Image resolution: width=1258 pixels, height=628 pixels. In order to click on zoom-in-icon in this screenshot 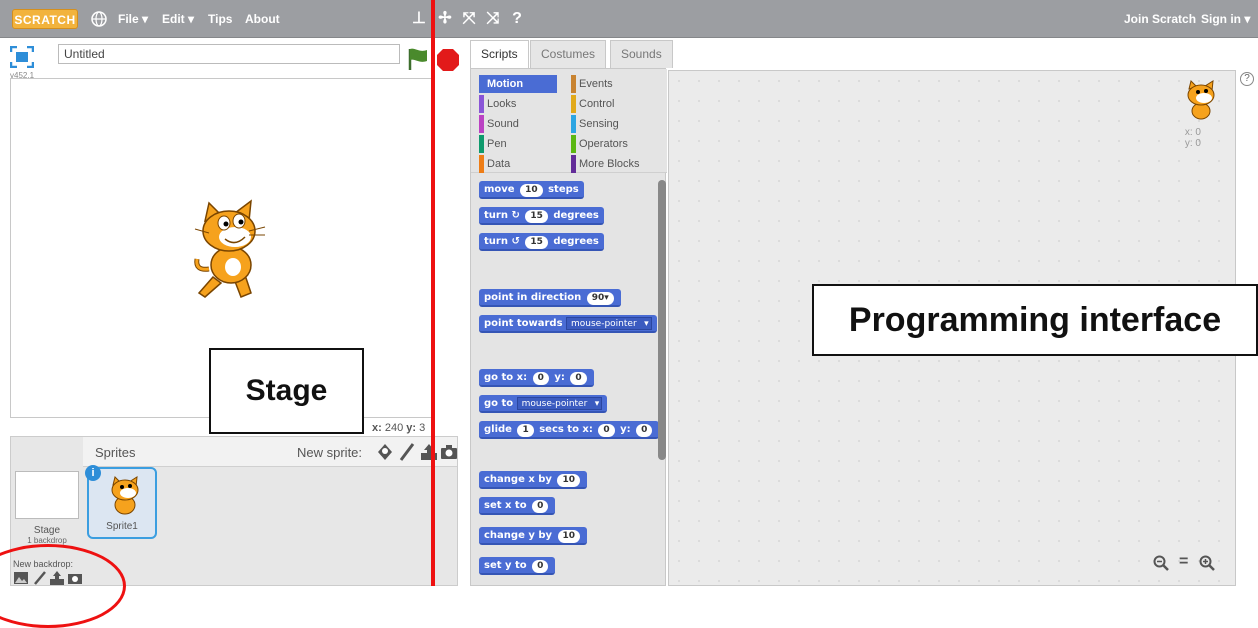, I will do `click(1207, 563)`.